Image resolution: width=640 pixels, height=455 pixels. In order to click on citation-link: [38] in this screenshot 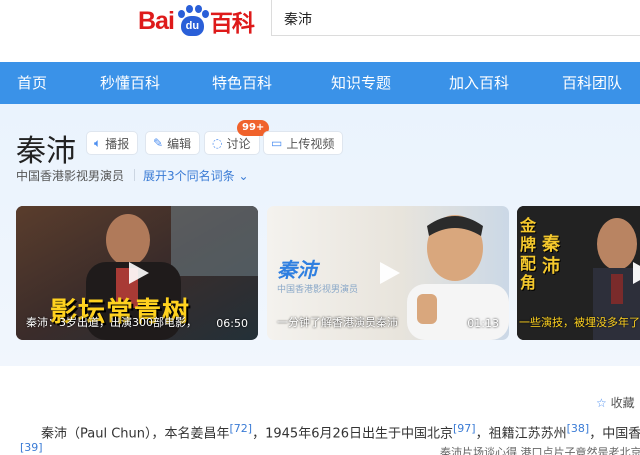, I will do `click(578, 428)`.